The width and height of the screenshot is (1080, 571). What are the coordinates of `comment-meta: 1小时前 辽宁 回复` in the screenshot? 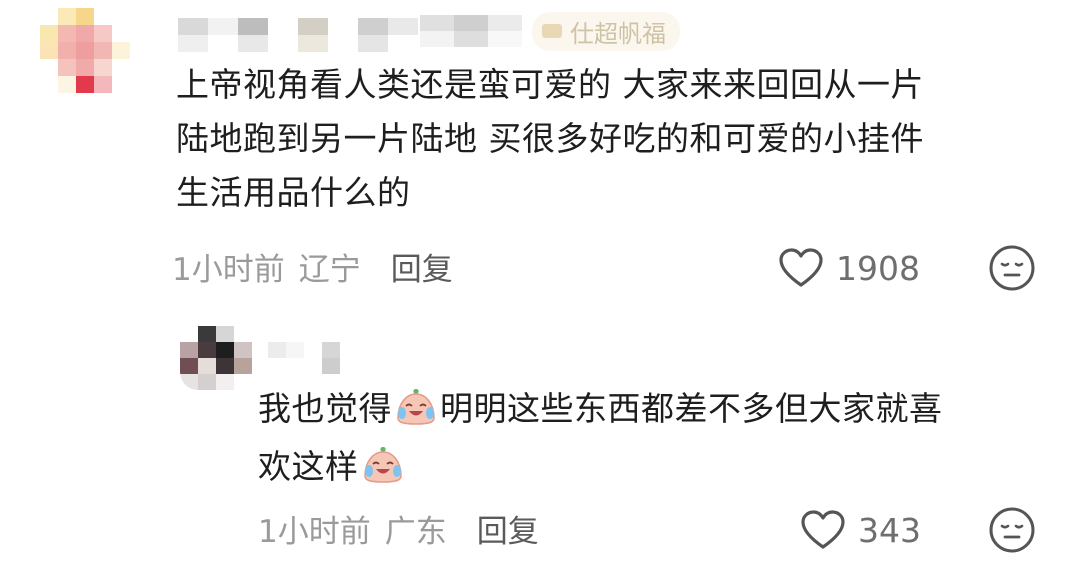 It's located at (312, 266).